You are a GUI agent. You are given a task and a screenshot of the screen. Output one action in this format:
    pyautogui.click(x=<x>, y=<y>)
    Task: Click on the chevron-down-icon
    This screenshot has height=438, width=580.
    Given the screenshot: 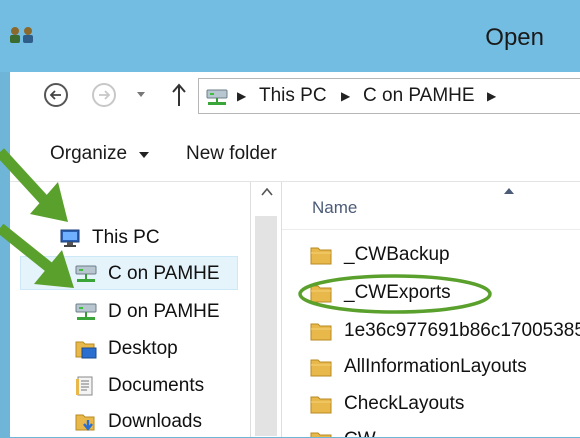 What is the action you would take?
    pyautogui.click(x=144, y=155)
    